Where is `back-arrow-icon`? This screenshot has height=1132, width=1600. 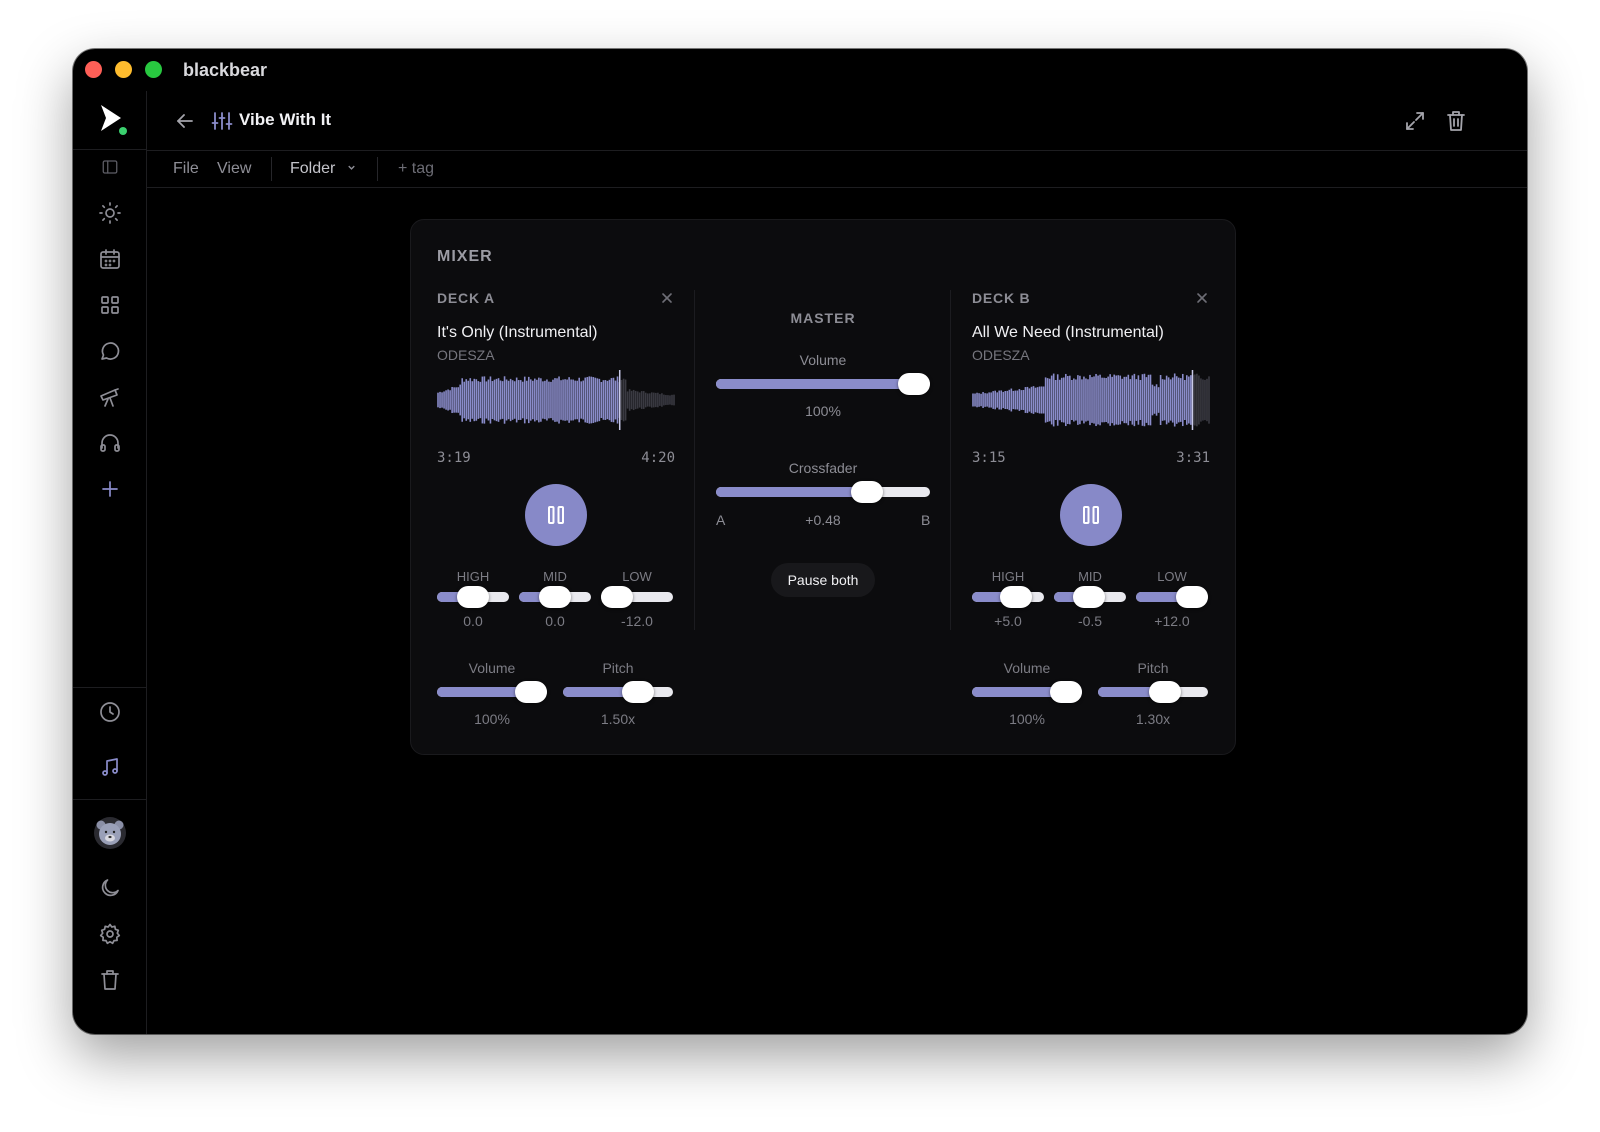 back-arrow-icon is located at coordinates (185, 121).